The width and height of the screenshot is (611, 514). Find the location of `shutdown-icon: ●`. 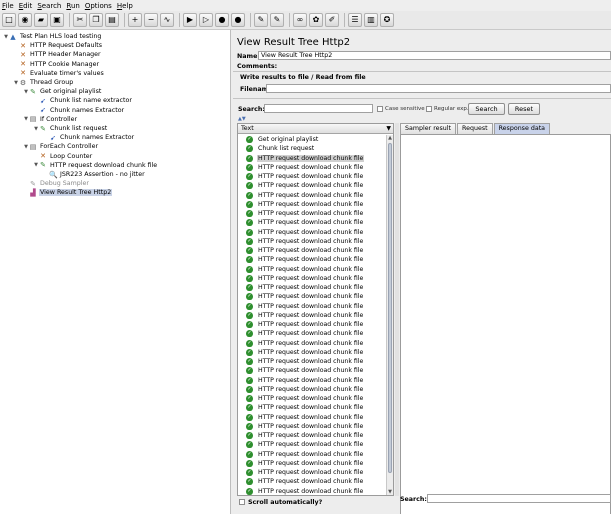

shutdown-icon: ● is located at coordinates (238, 20).